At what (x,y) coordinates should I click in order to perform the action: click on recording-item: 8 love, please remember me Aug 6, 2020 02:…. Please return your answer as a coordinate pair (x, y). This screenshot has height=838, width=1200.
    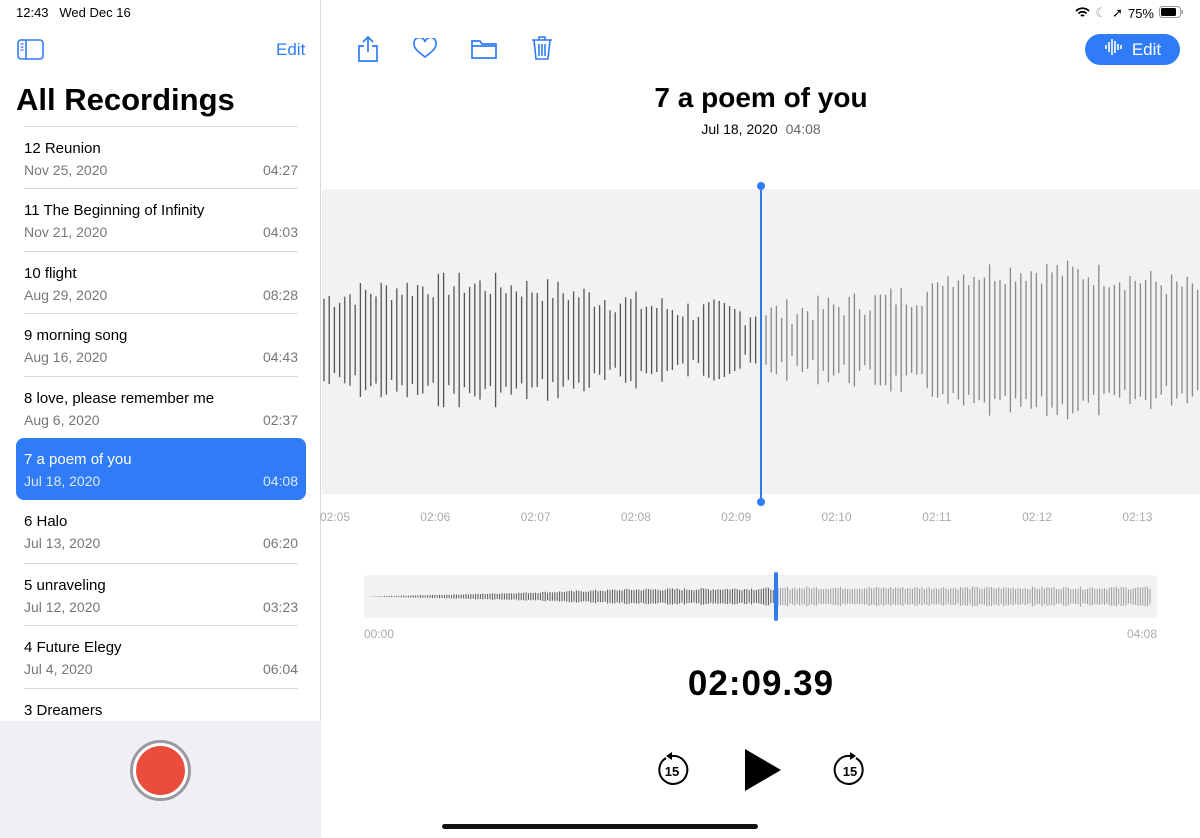
    Looking at the image, I should click on (161, 406).